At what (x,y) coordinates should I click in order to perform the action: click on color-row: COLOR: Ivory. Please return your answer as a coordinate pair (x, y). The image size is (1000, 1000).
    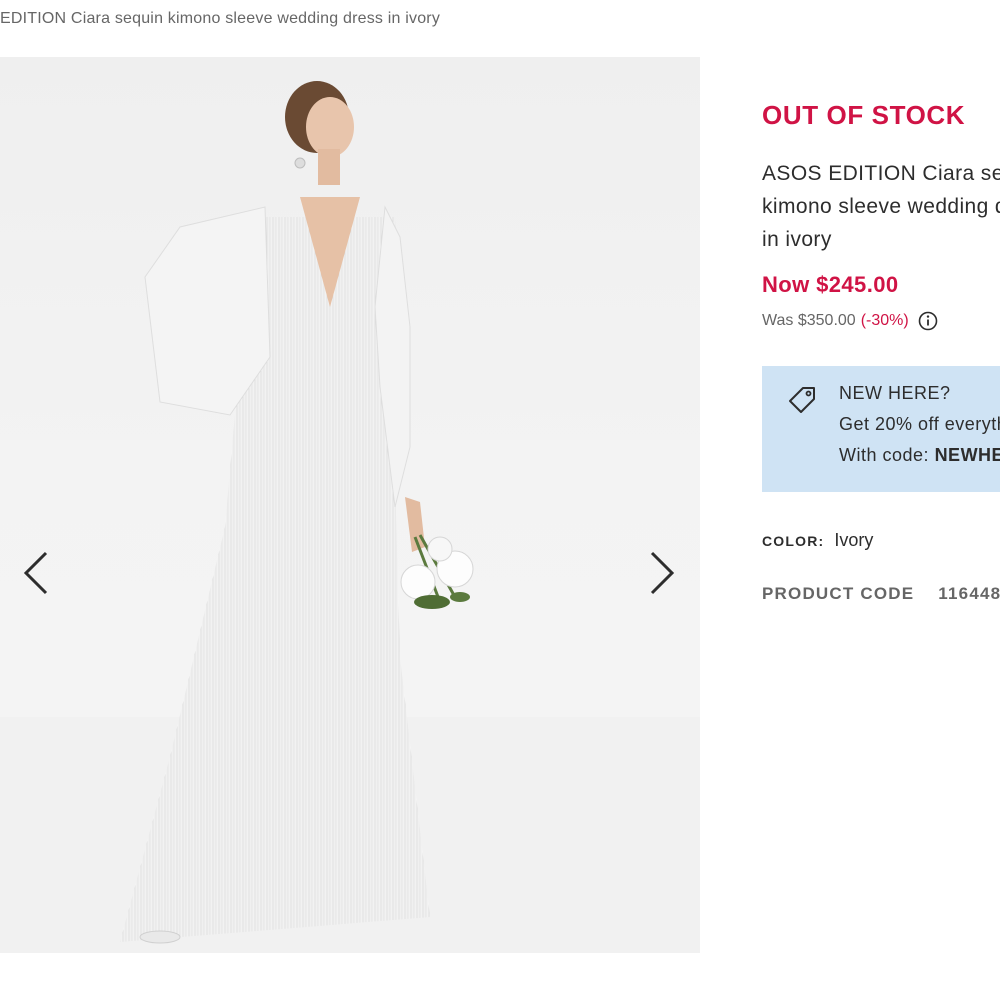
    Looking at the image, I should click on (817, 540).